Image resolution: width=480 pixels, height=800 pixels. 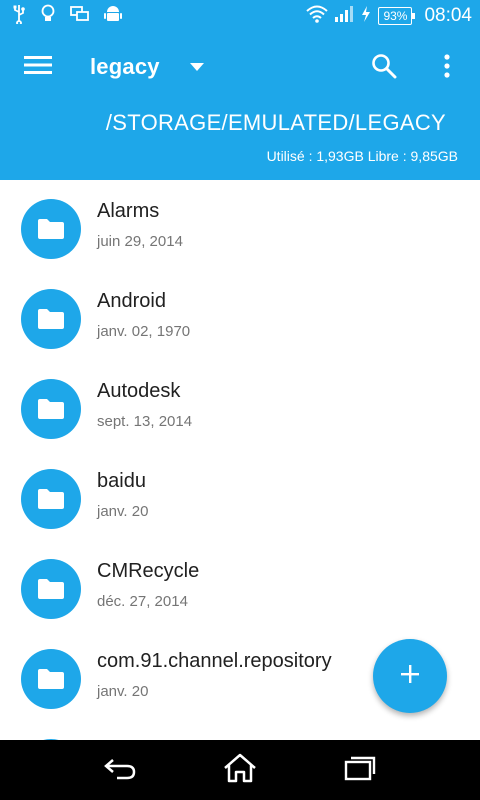 I want to click on android-icon, so click(x=113, y=16).